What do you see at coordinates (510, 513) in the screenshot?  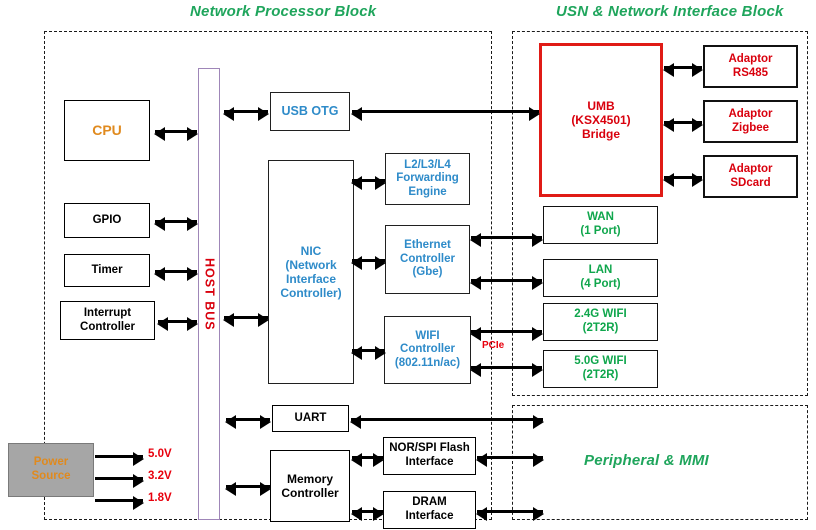 I see `arrow-dram-peripheral` at bounding box center [510, 513].